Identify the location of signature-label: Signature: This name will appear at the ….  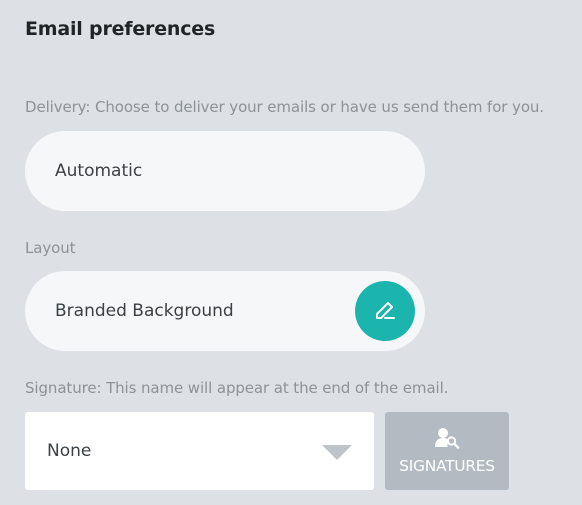
(237, 388).